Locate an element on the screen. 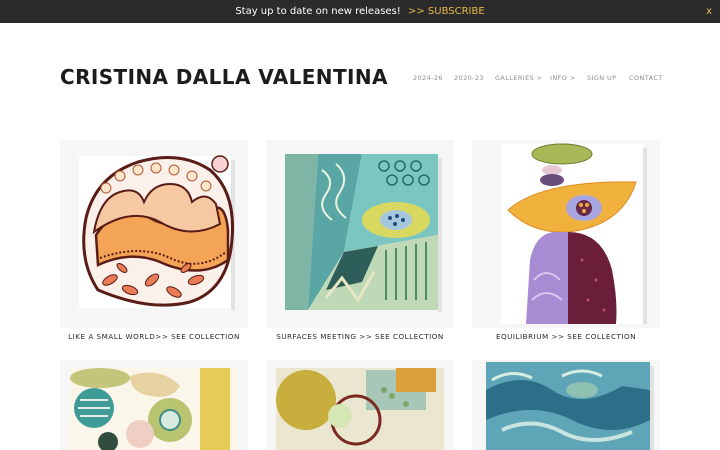  caption-like-a-small-world: LIKE A SMALL WORLD>> SEE COLLECTION is located at coordinates (154, 336).